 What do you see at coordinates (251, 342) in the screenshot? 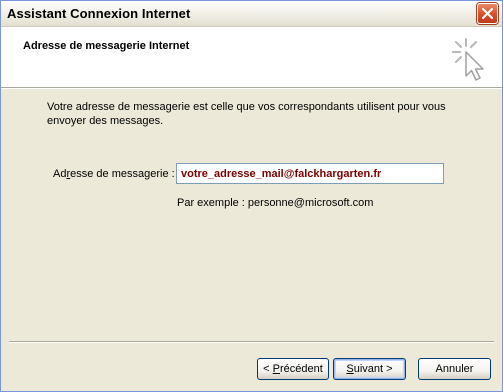
I see `footer-divider` at bounding box center [251, 342].